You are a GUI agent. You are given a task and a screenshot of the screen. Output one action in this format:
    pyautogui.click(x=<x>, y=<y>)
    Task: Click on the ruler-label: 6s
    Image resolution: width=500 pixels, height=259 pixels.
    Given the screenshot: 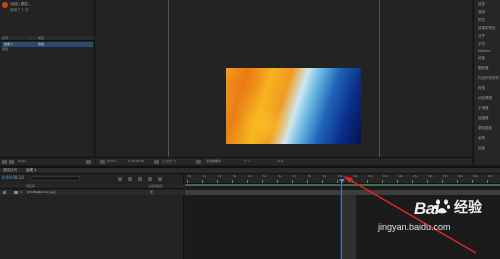 What is the action you would take?
    pyautogui.click(x=280, y=176)
    